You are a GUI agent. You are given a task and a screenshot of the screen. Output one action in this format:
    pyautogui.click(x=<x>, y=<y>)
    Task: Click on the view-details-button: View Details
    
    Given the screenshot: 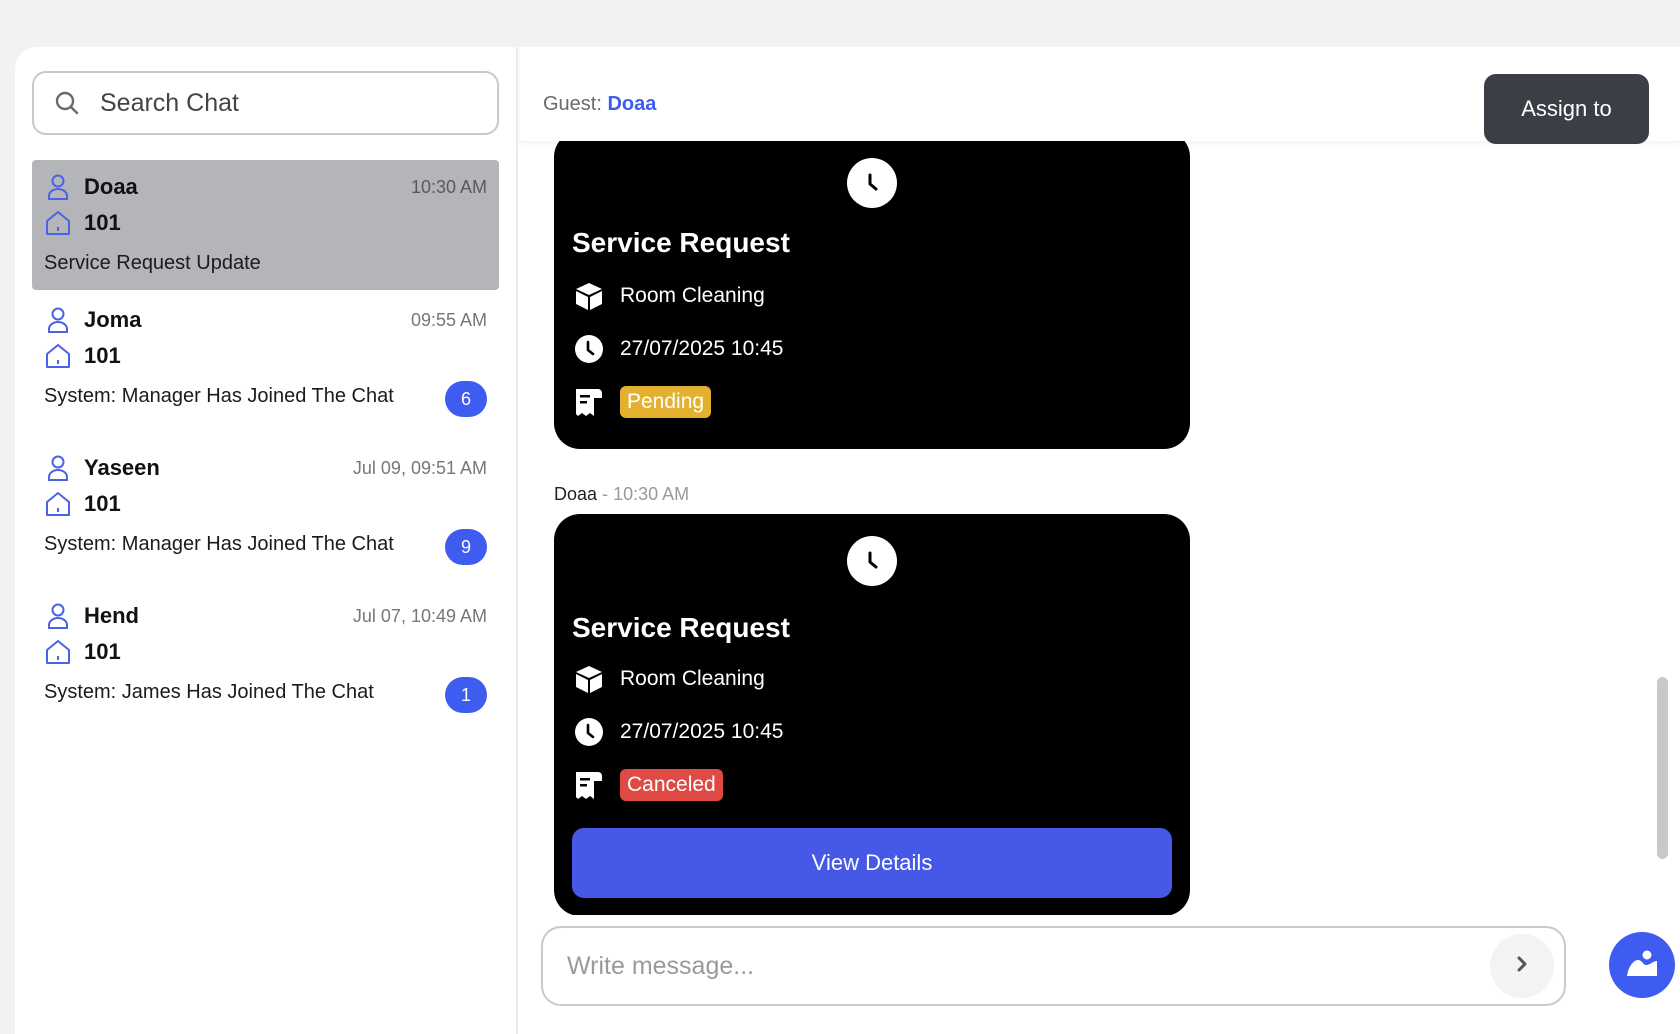 What is the action you would take?
    pyautogui.click(x=872, y=863)
    